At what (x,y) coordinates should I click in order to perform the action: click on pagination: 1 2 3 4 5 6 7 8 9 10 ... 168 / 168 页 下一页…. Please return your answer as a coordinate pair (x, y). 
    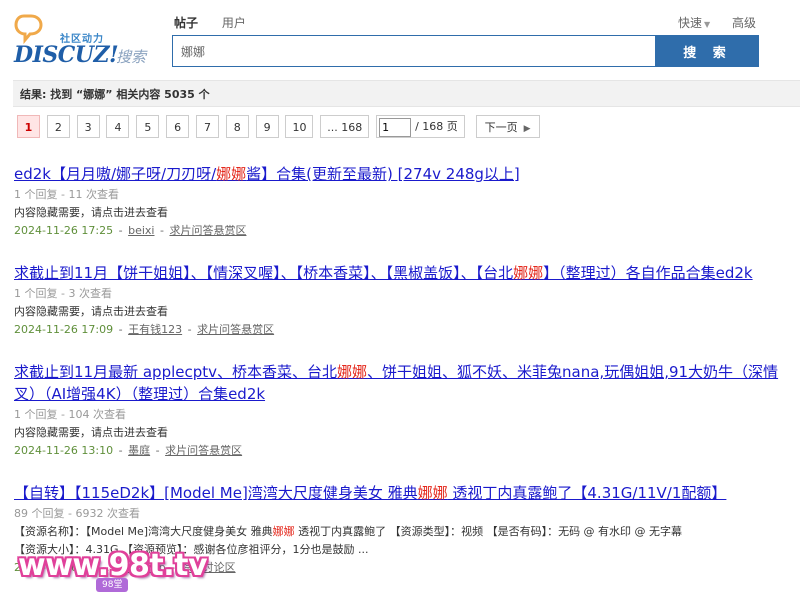
    Looking at the image, I should click on (278, 127).